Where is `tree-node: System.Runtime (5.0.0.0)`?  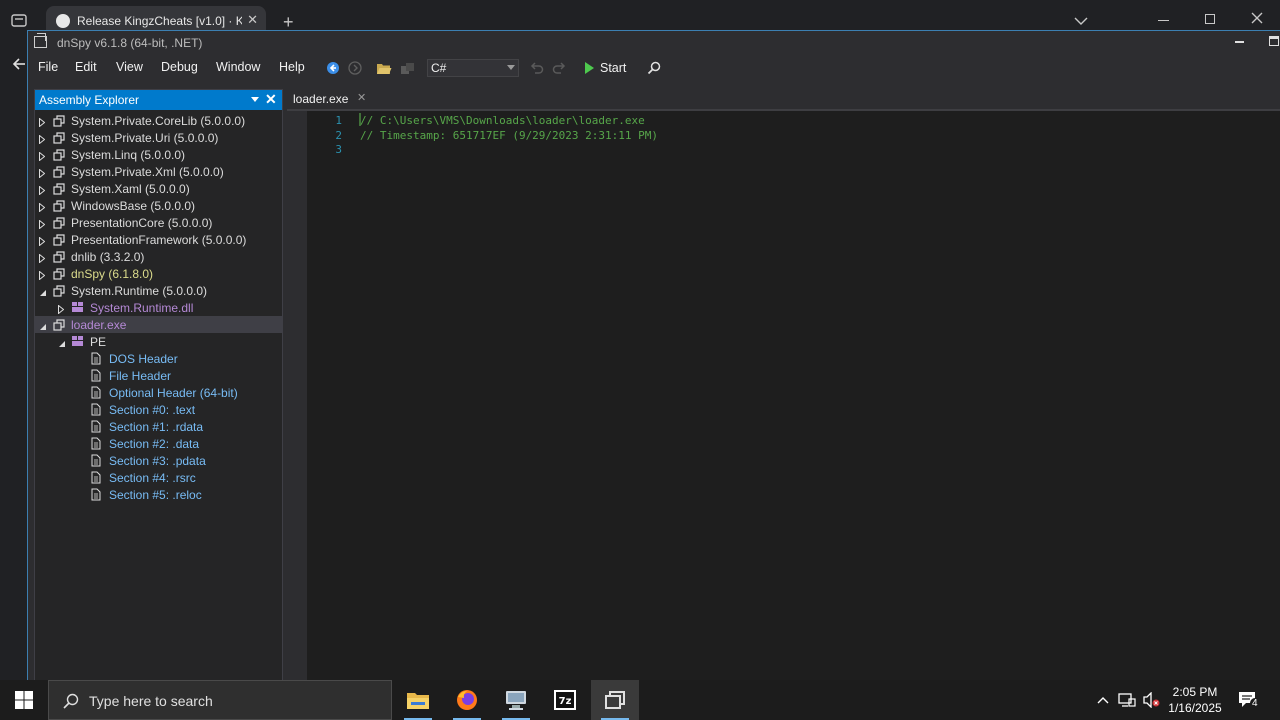
tree-node: System.Runtime (5.0.0.0) is located at coordinates (158, 290).